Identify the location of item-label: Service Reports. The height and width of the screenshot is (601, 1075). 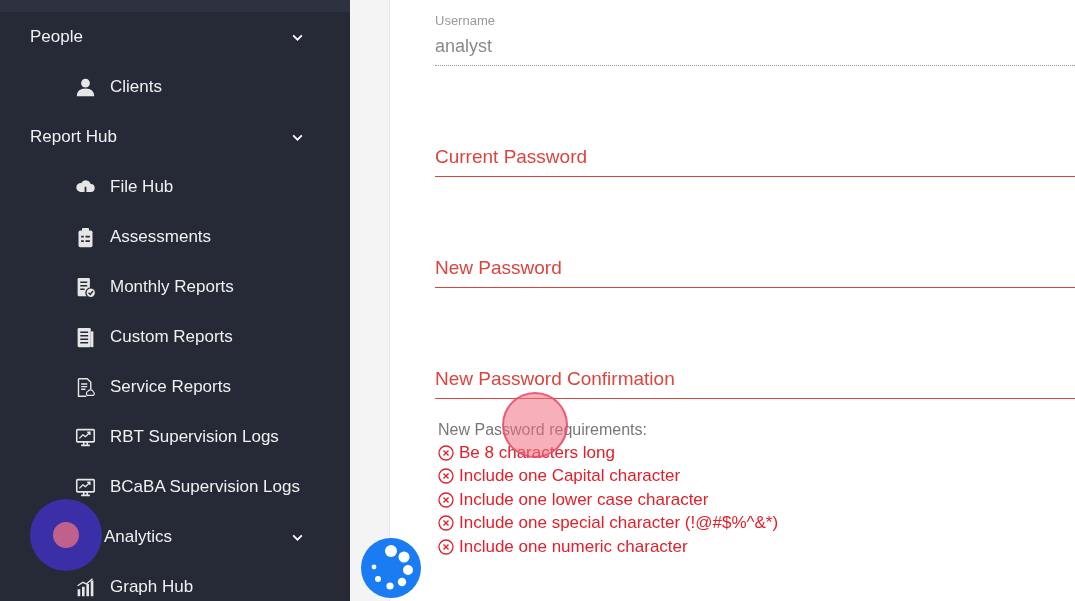
(170, 387).